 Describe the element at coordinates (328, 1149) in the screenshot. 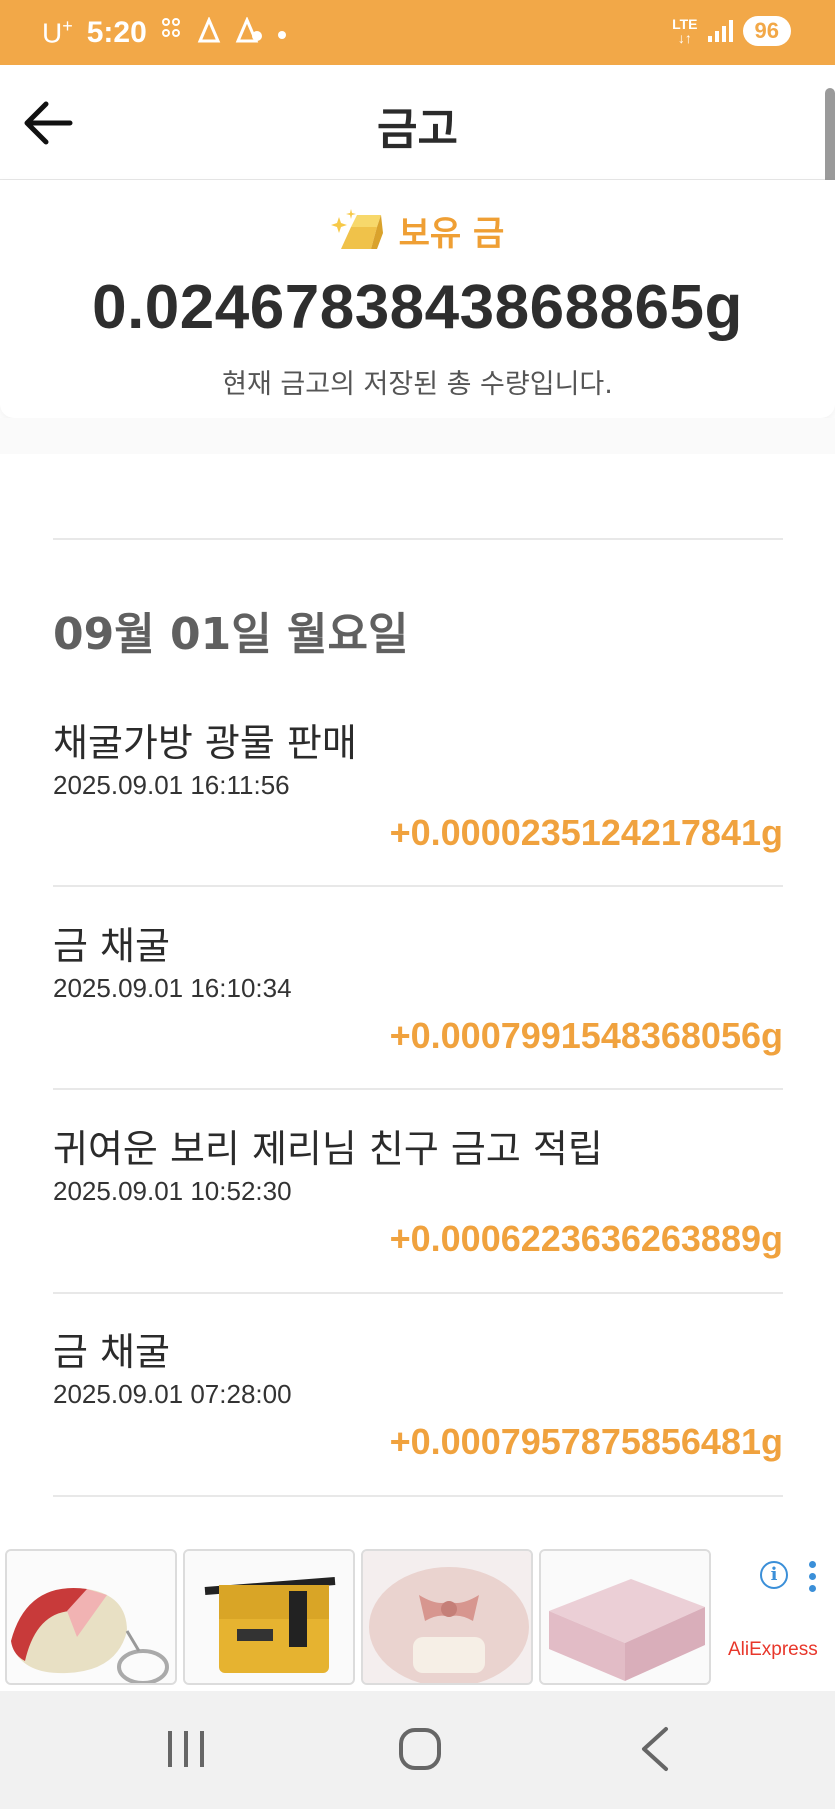

I see `transaction-title: 귀여운 보리 제리님 친구 금고 적립` at that location.